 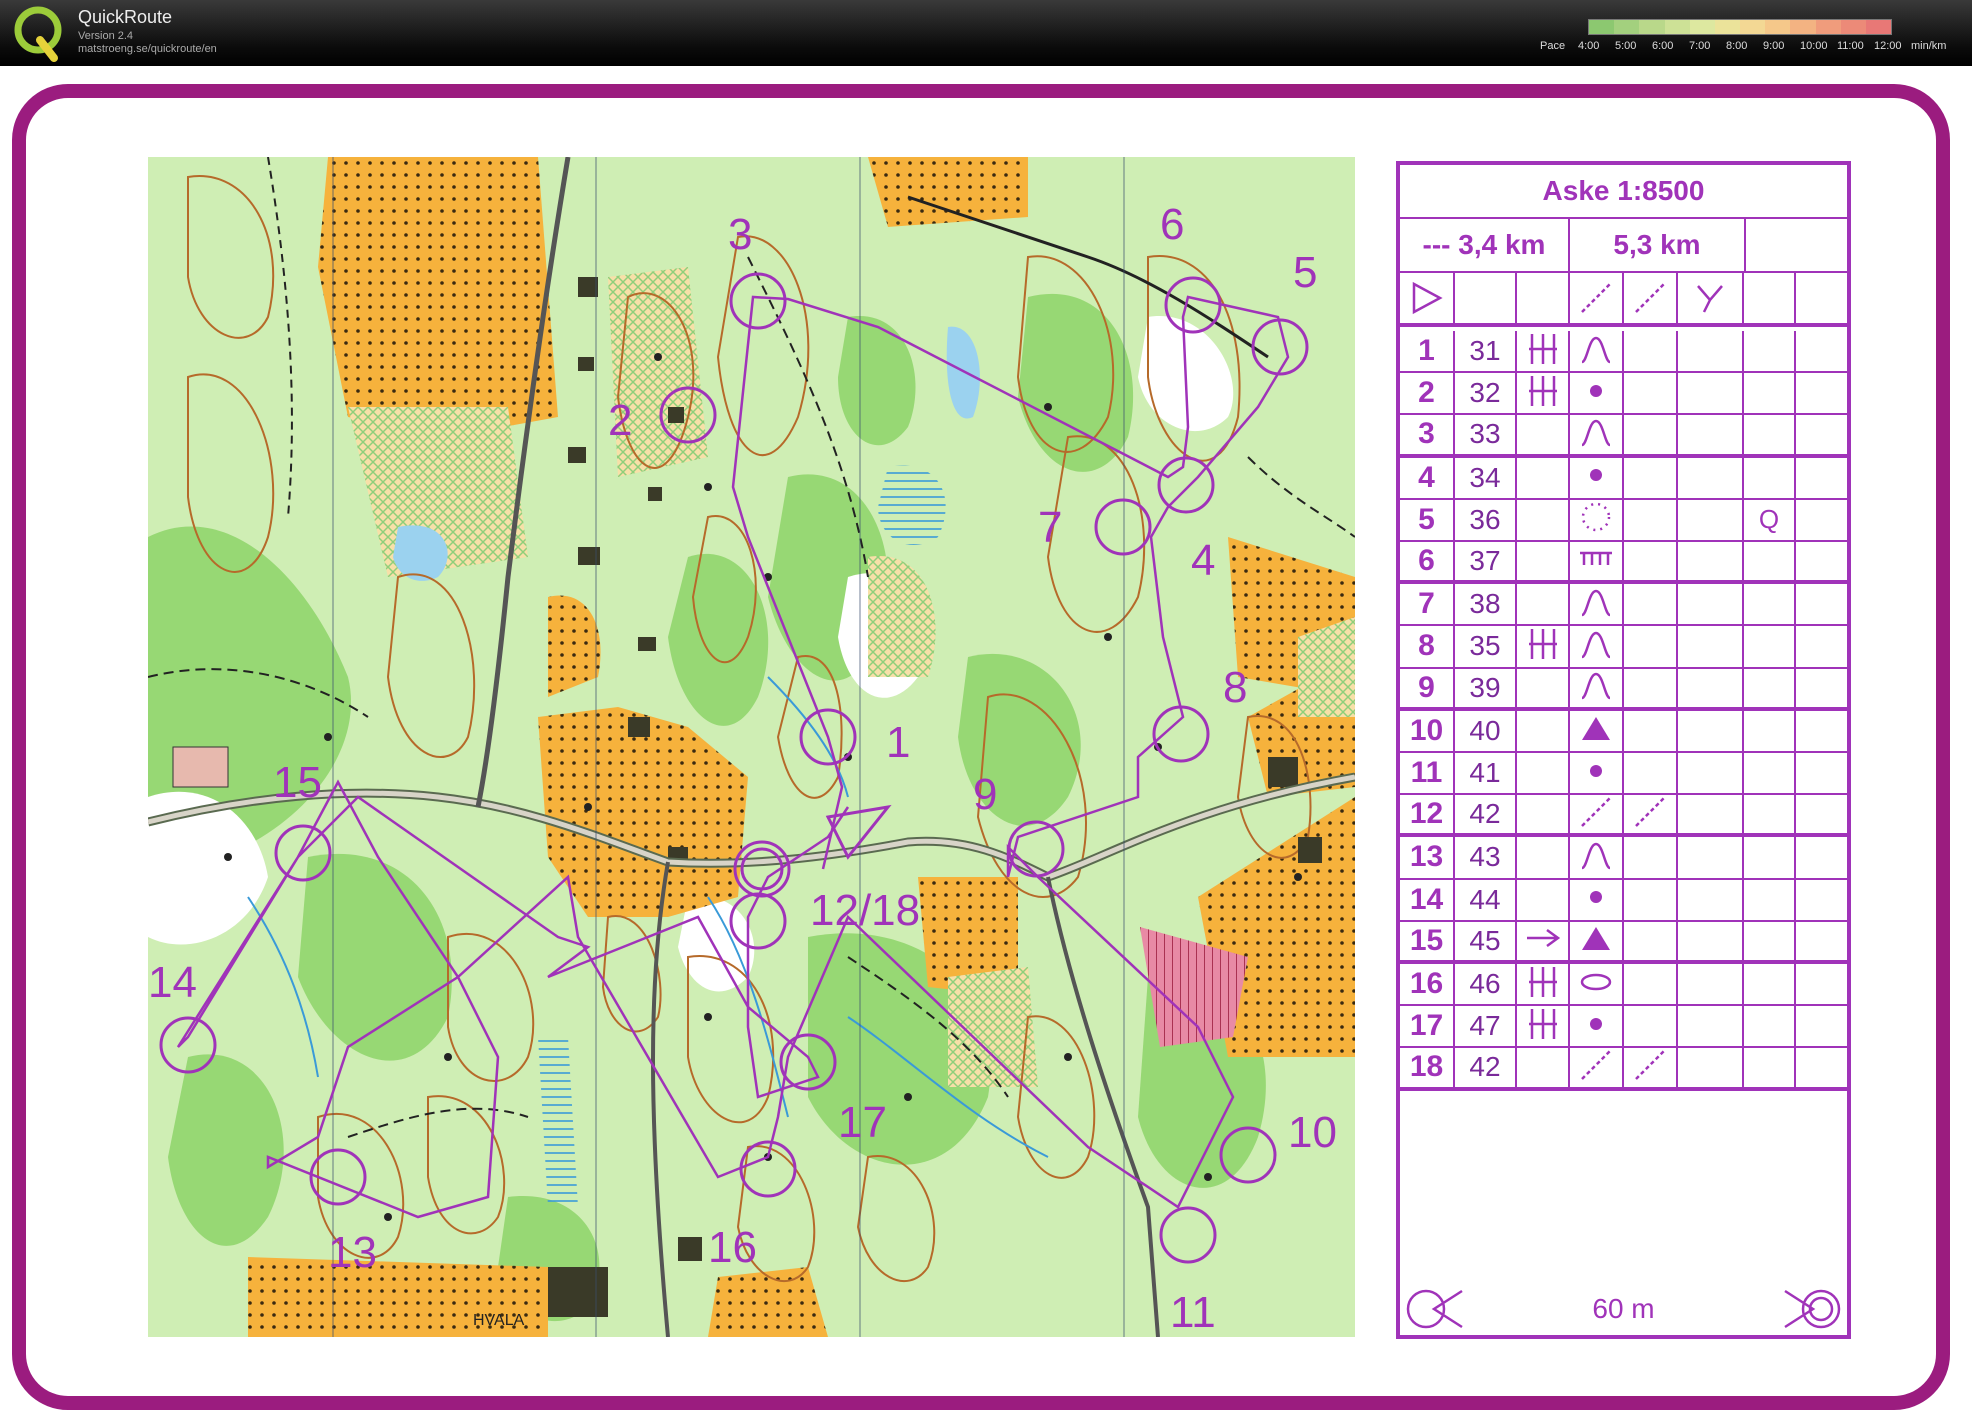 What do you see at coordinates (1427, 899) in the screenshot?
I see `sheet-cell: 14` at bounding box center [1427, 899].